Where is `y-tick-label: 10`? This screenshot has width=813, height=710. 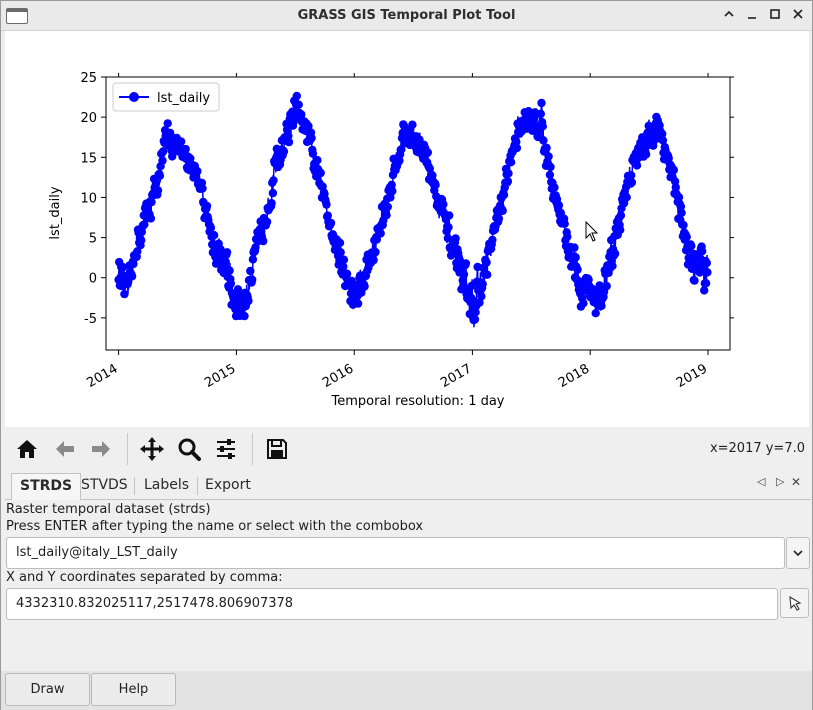
y-tick-label: 10 is located at coordinates (88, 198).